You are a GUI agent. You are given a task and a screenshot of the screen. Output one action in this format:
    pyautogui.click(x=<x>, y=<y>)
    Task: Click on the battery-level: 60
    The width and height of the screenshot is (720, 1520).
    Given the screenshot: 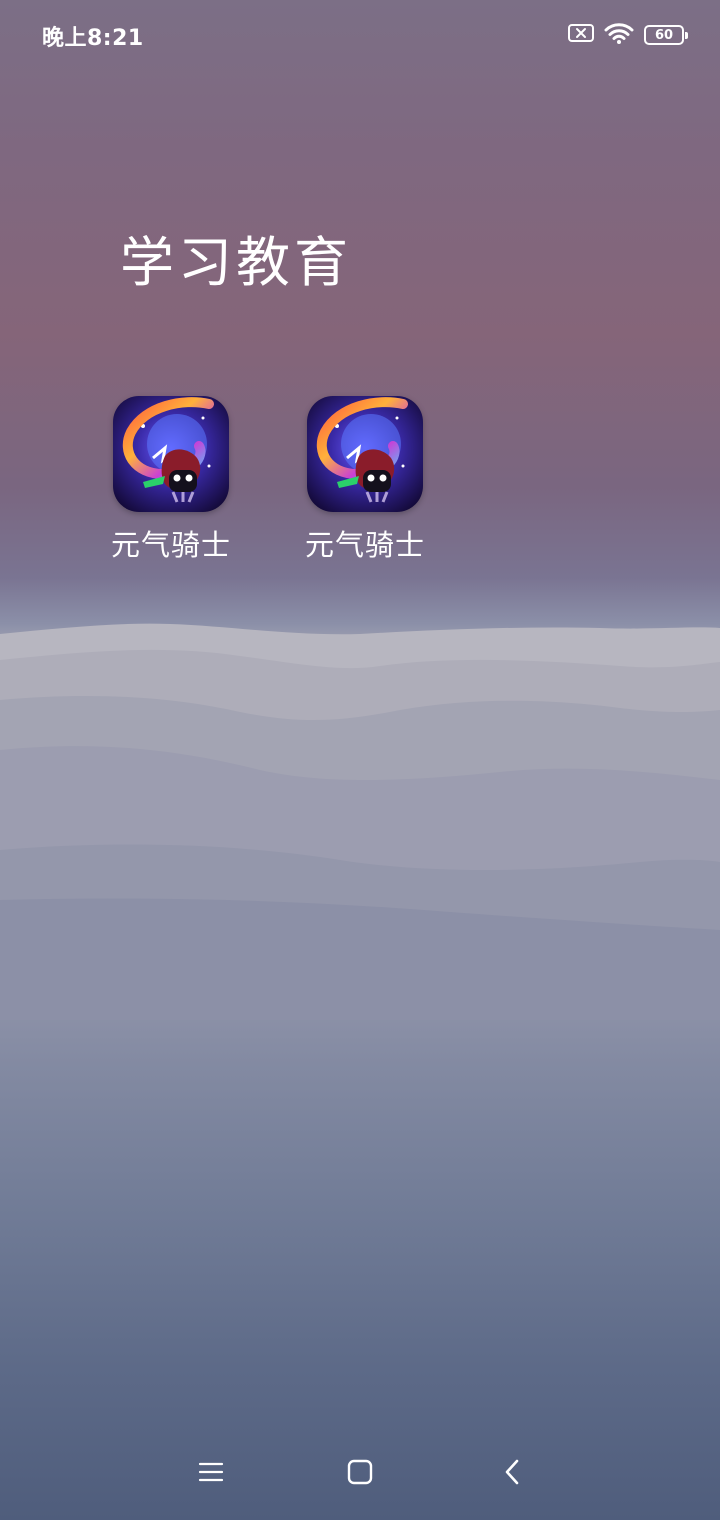 What is the action you would take?
    pyautogui.click(x=664, y=35)
    